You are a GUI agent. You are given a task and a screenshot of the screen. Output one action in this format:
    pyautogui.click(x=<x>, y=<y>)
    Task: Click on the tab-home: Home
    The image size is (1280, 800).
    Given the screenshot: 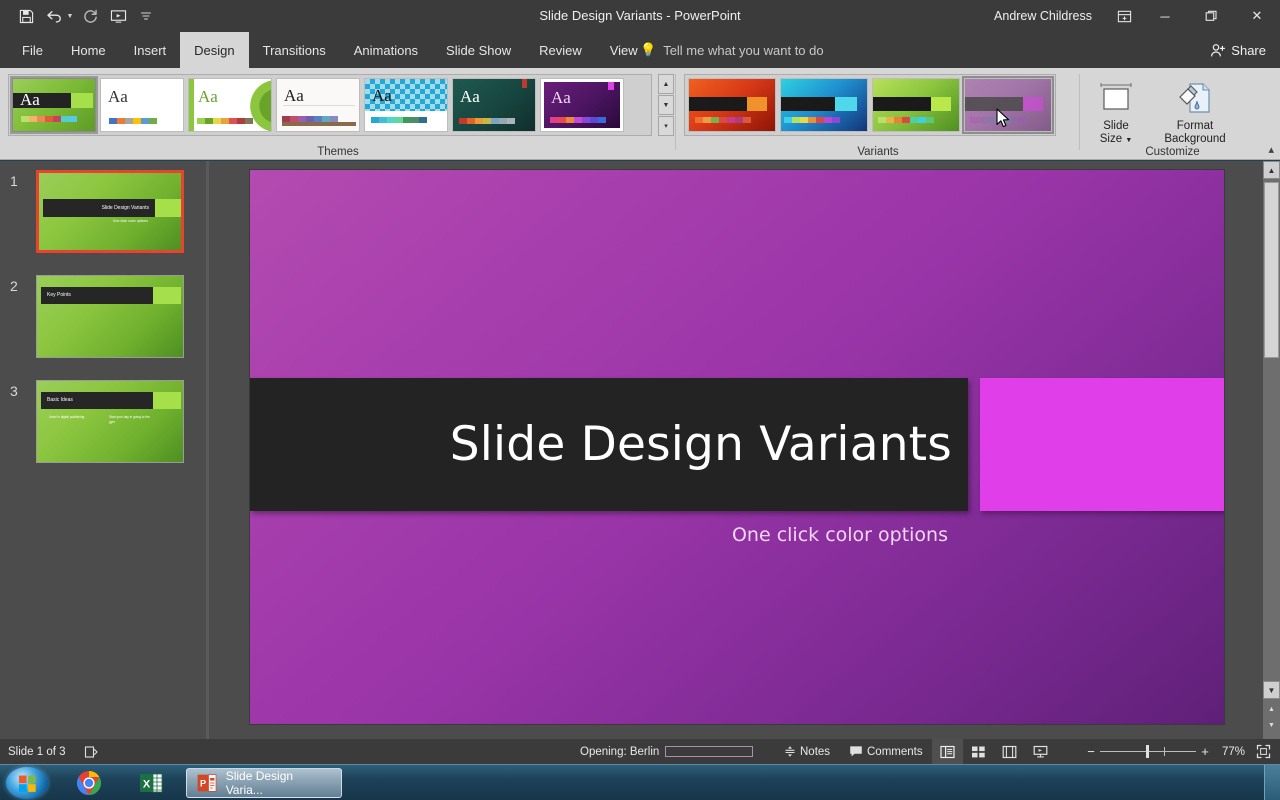 What is the action you would take?
    pyautogui.click(x=88, y=50)
    